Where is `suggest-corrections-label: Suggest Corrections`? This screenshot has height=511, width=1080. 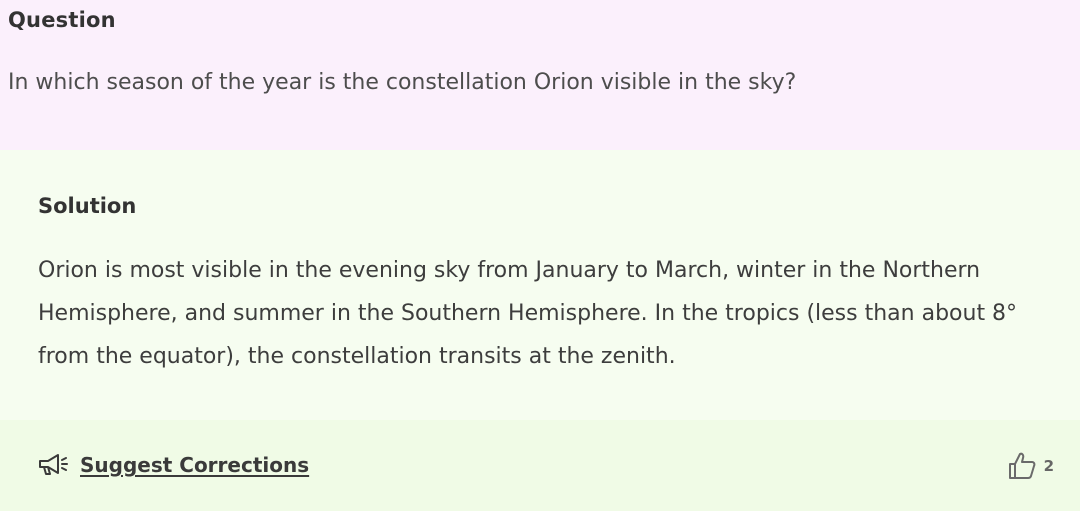
suggest-corrections-label: Suggest Corrections is located at coordinates (195, 465).